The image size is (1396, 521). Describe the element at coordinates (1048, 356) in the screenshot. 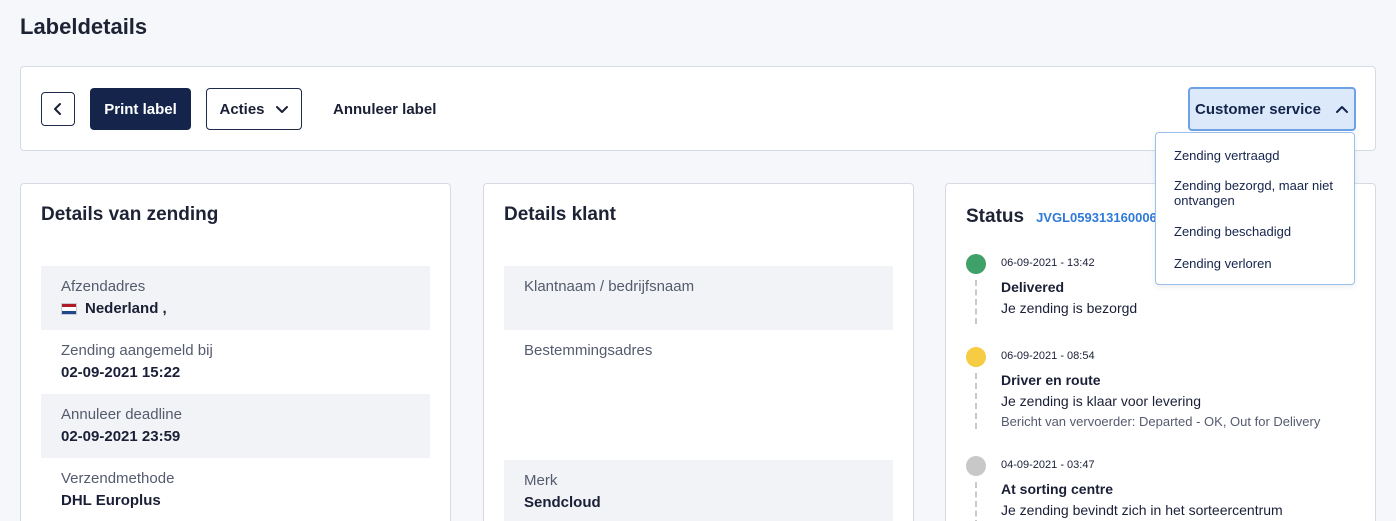

I see `event-time: 06-09-2021 - 08:54` at that location.